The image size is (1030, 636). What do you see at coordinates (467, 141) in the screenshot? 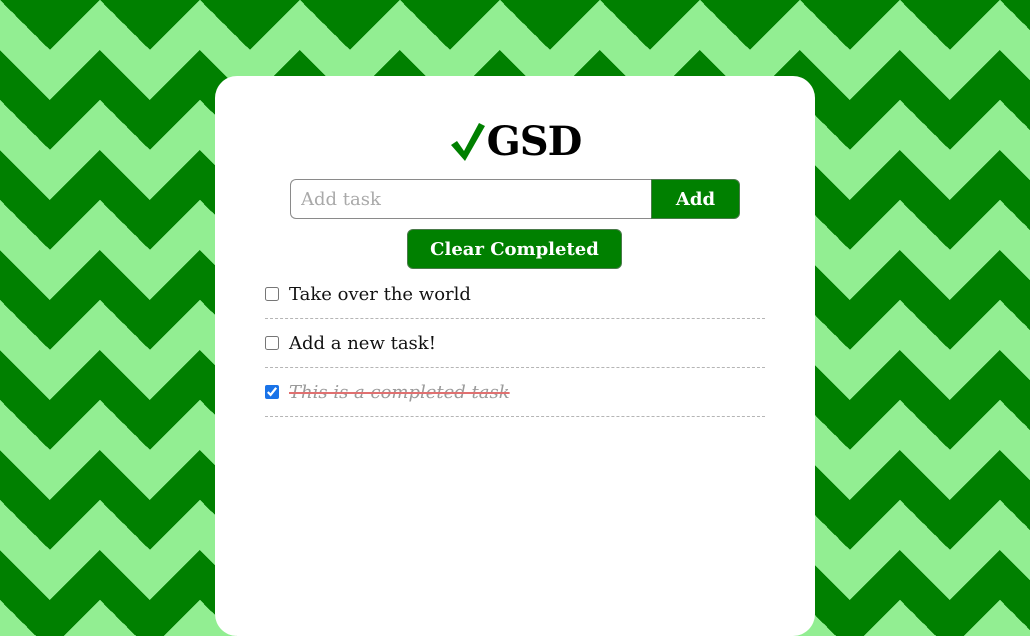
I see `checkmark-icon` at bounding box center [467, 141].